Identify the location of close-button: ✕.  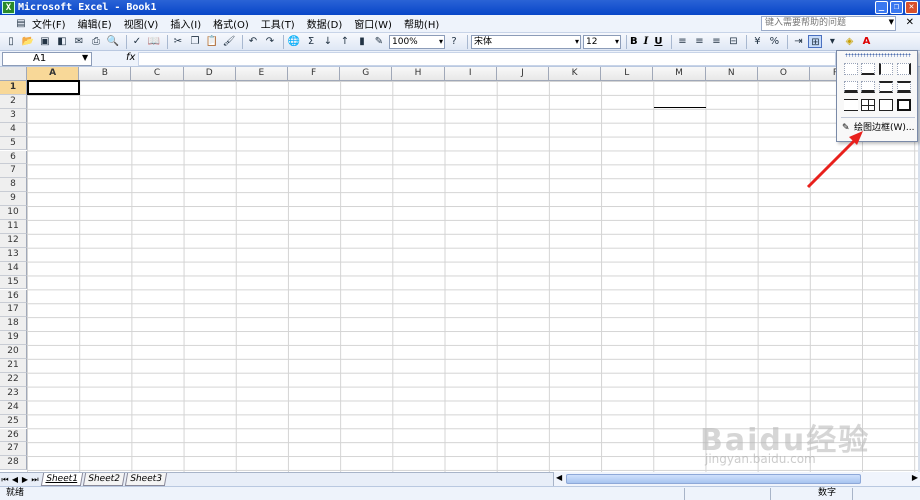
(911, 7).